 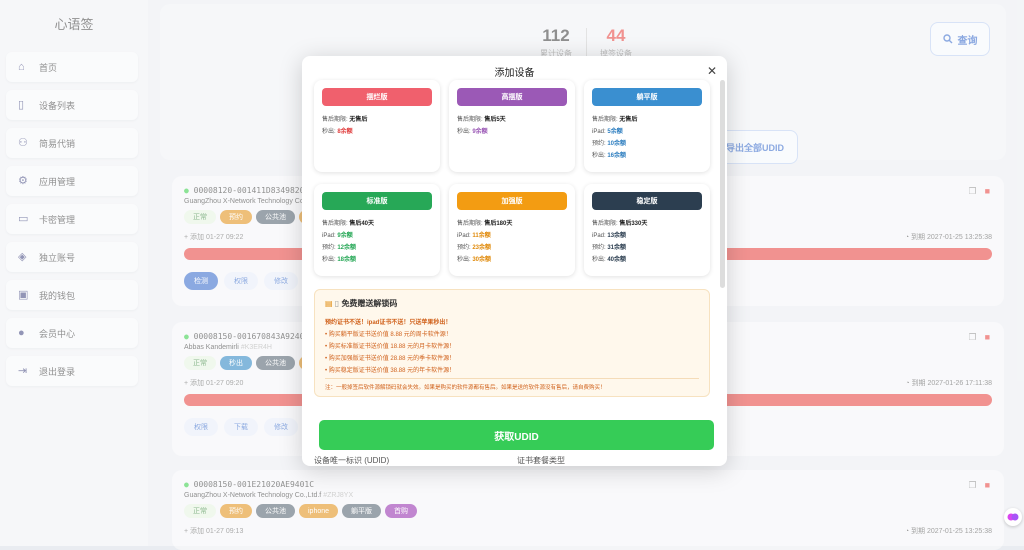 What do you see at coordinates (474, 248) in the screenshot?
I see `plan-line: 预约: 23余额` at bounding box center [474, 248].